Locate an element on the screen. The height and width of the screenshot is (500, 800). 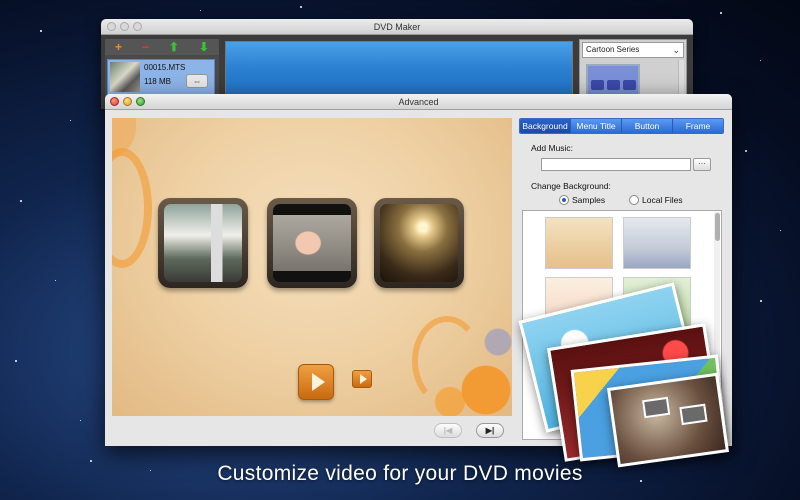
tab-frame: Frame is located at coordinates (698, 126).